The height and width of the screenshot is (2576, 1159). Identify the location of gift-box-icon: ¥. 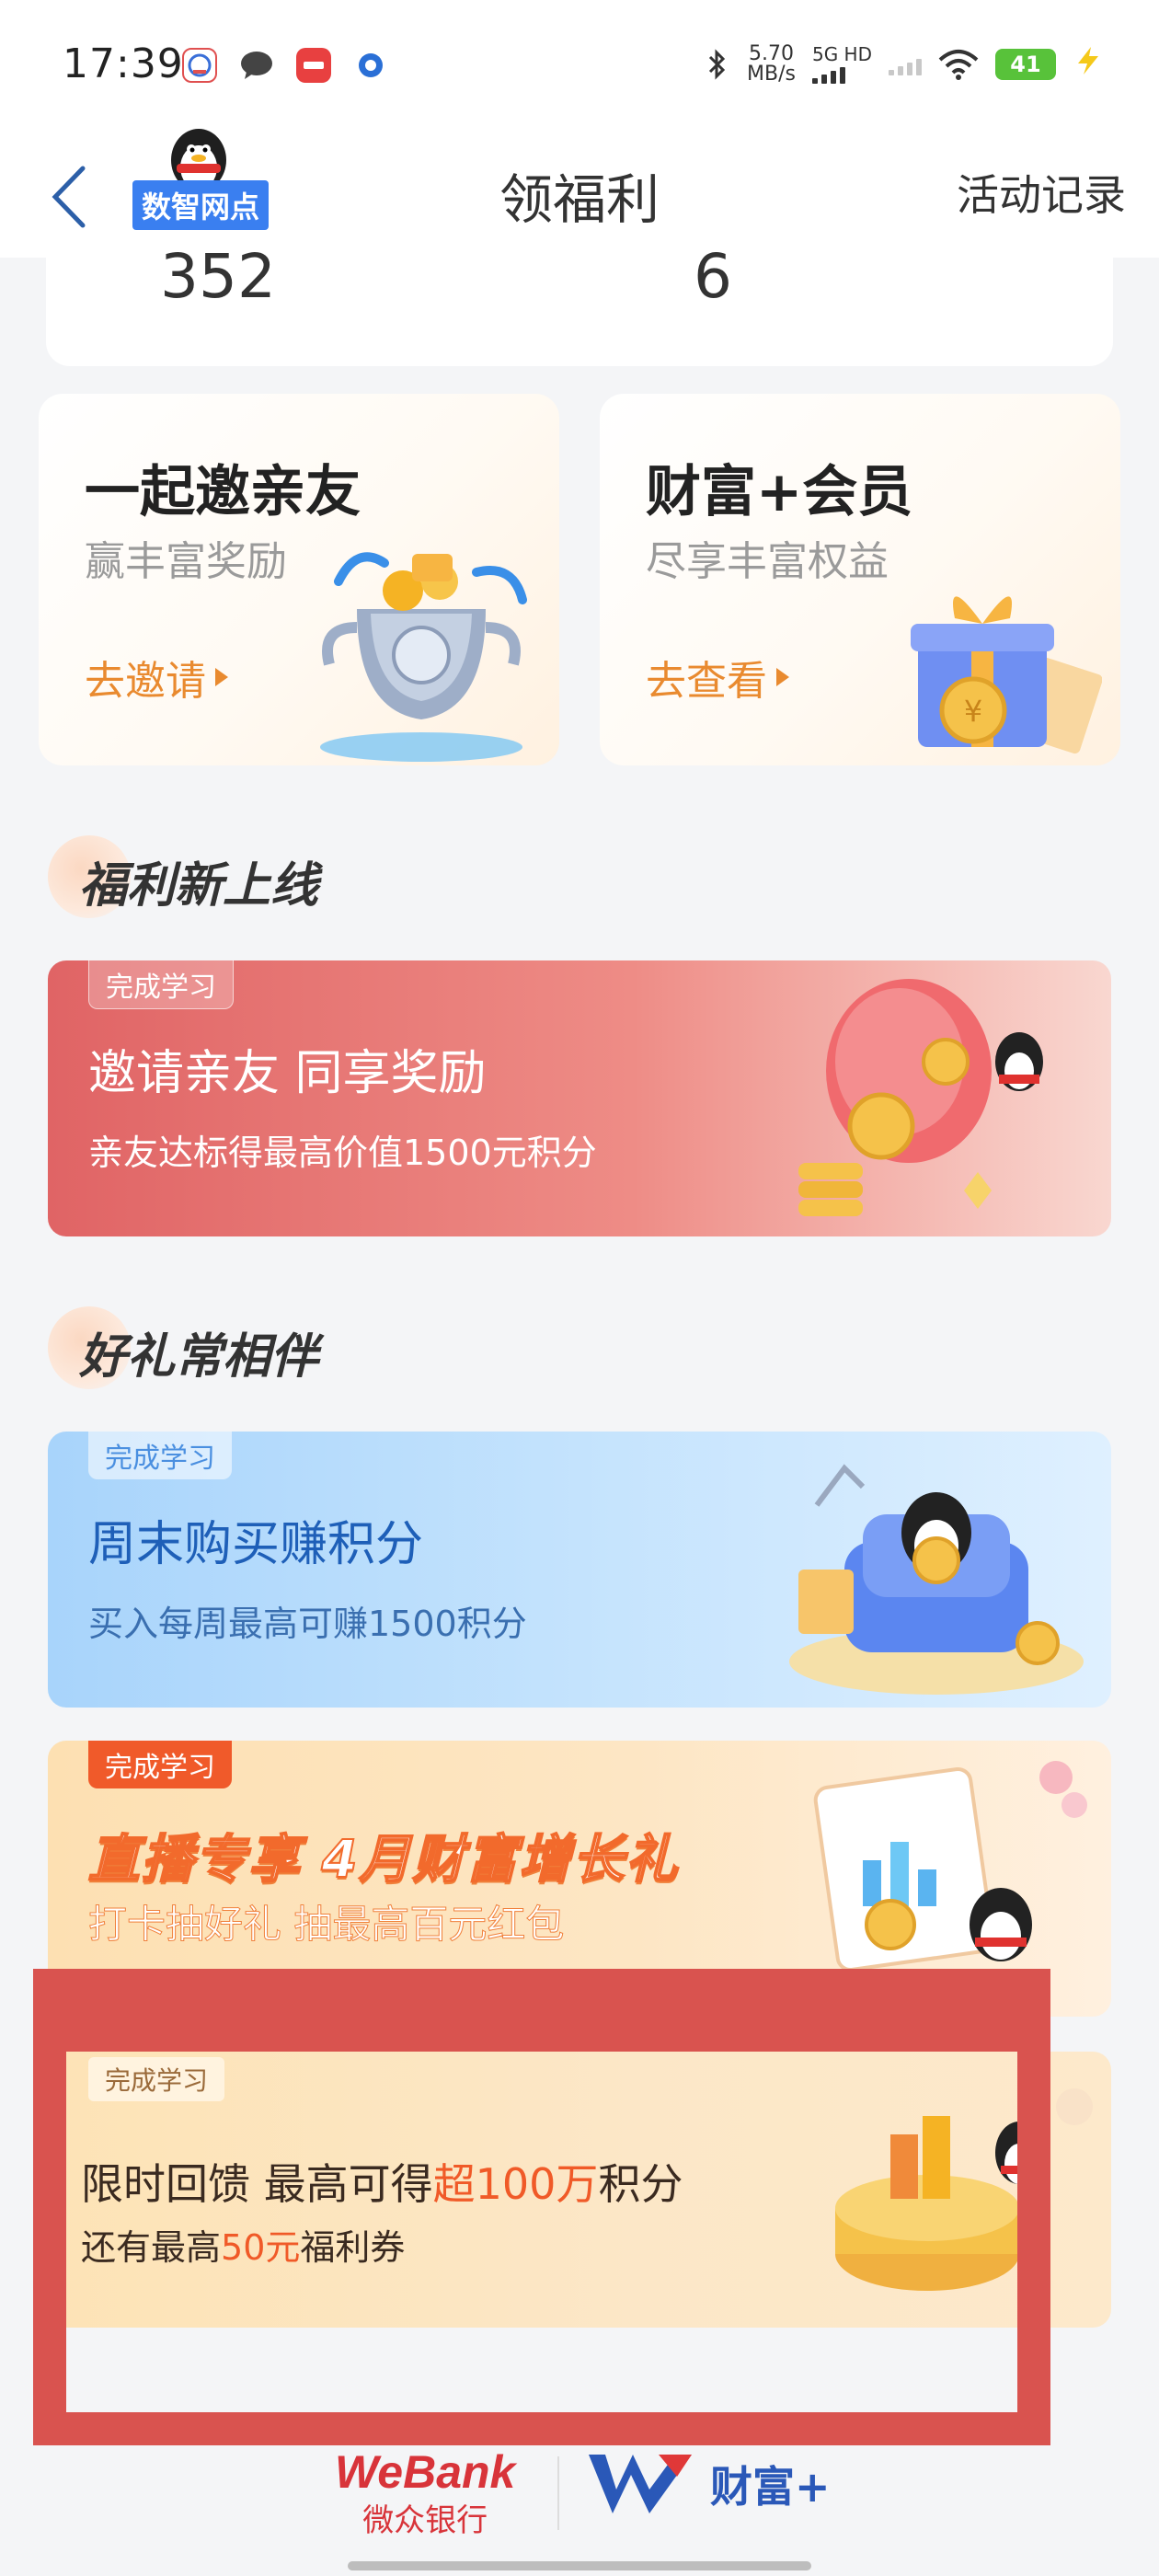
(1006, 675).